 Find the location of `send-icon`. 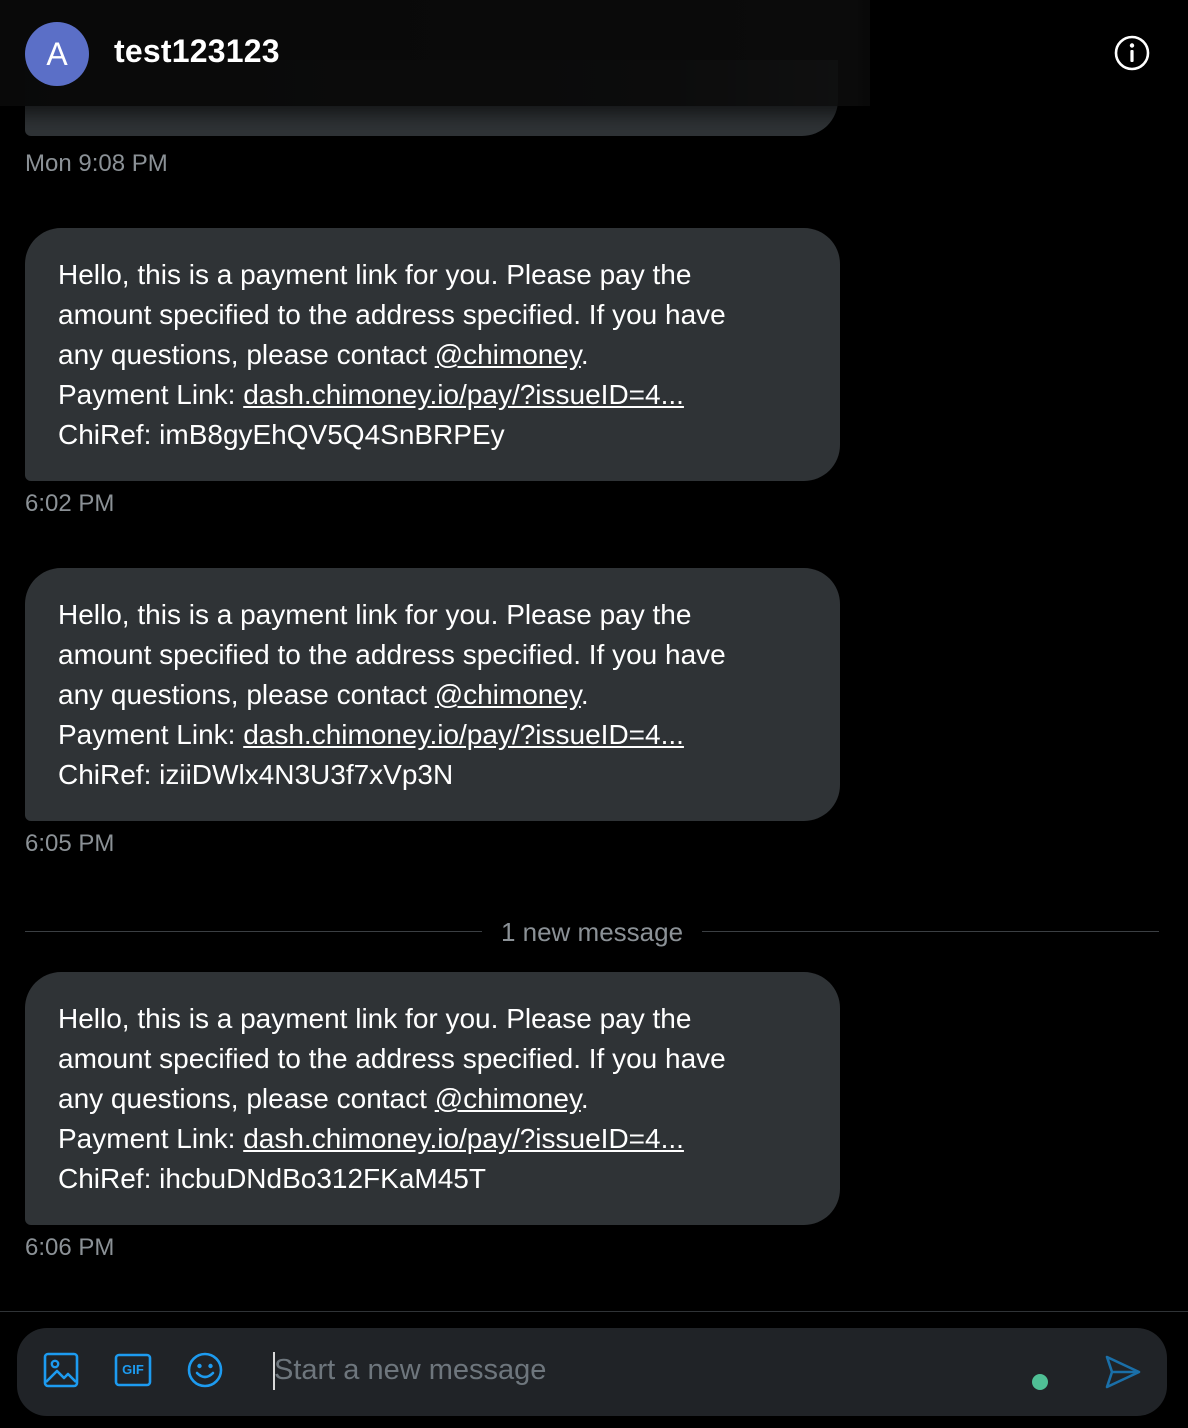

send-icon is located at coordinates (1123, 1372).